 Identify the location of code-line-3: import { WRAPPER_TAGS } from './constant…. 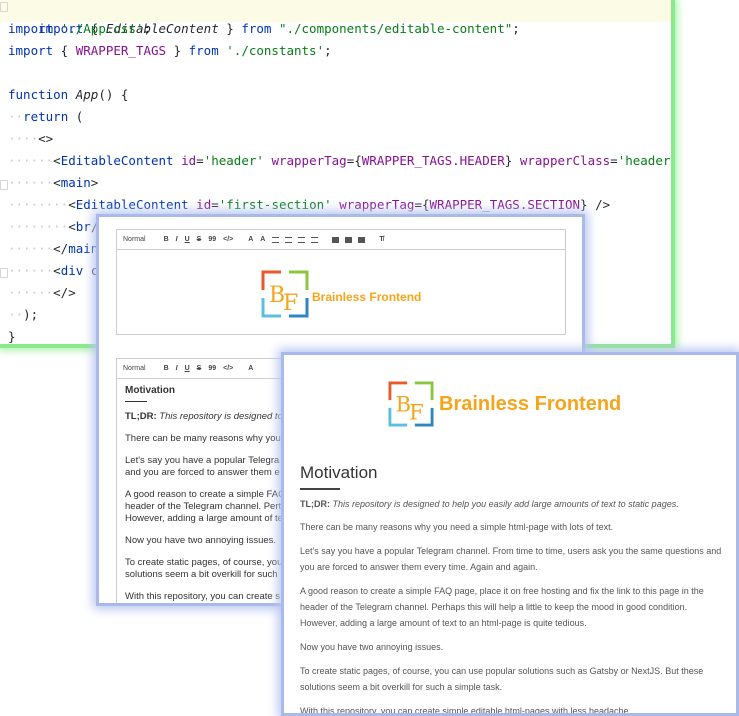
(170, 51).